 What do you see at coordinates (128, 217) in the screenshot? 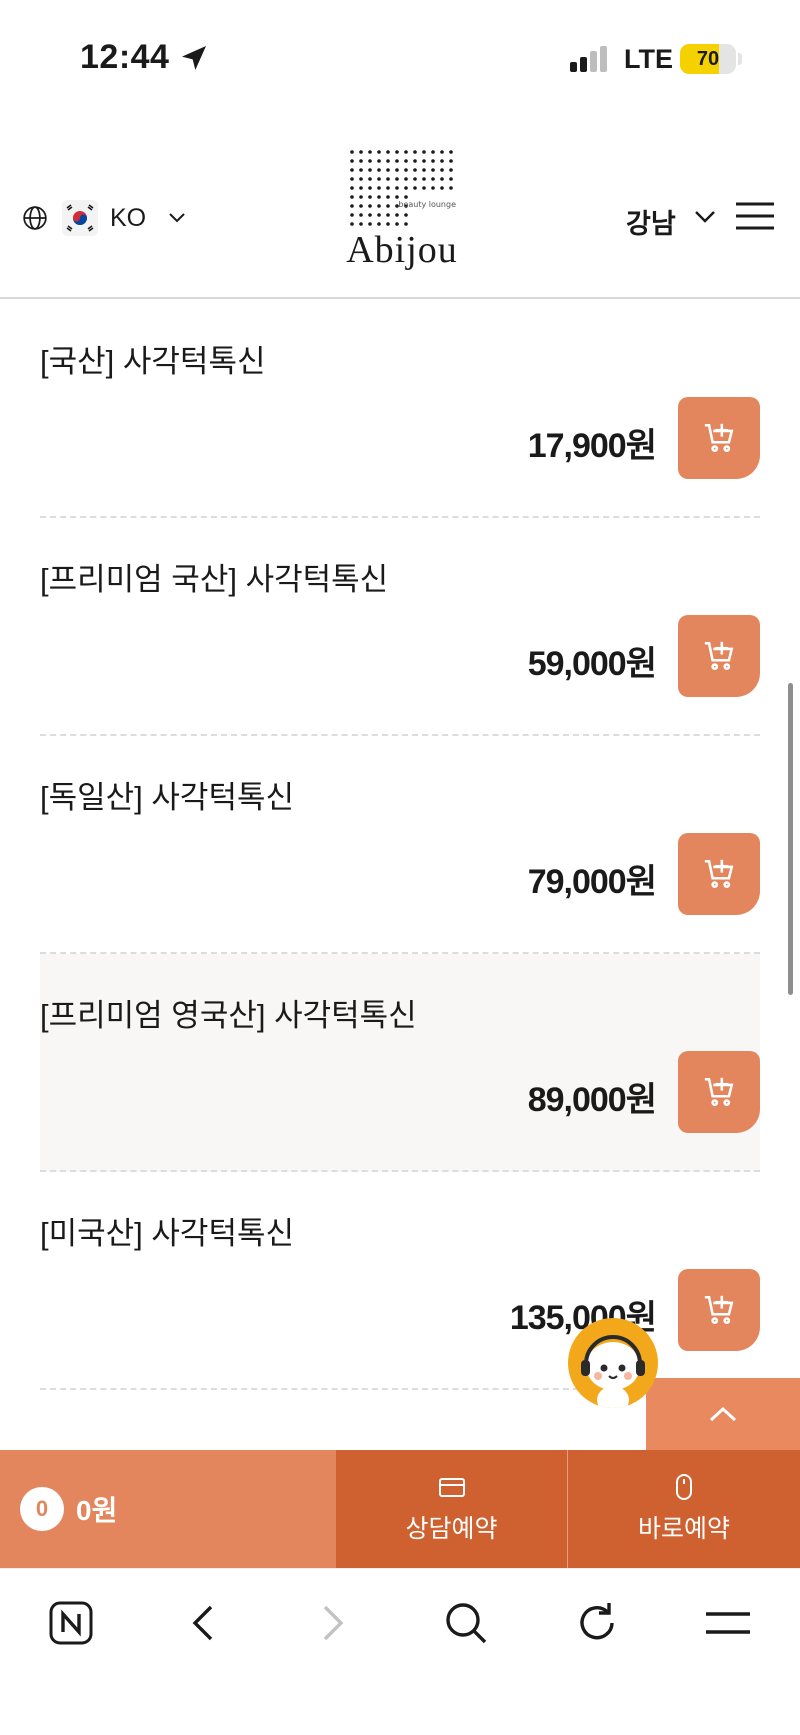
I see `language-code: KO` at bounding box center [128, 217].